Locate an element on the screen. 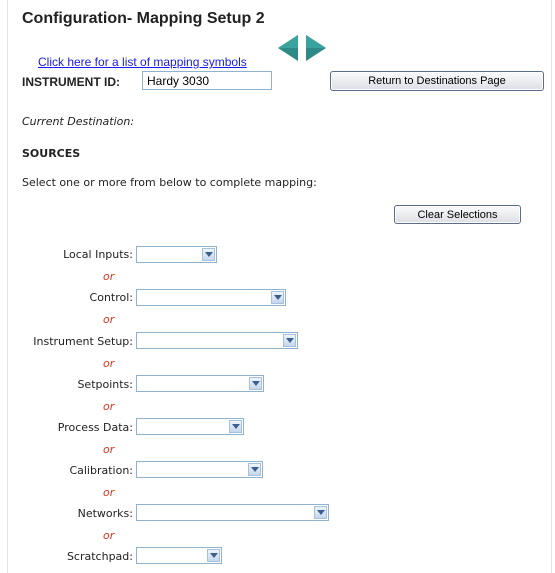  previous-page-icon is located at coordinates (288, 48).